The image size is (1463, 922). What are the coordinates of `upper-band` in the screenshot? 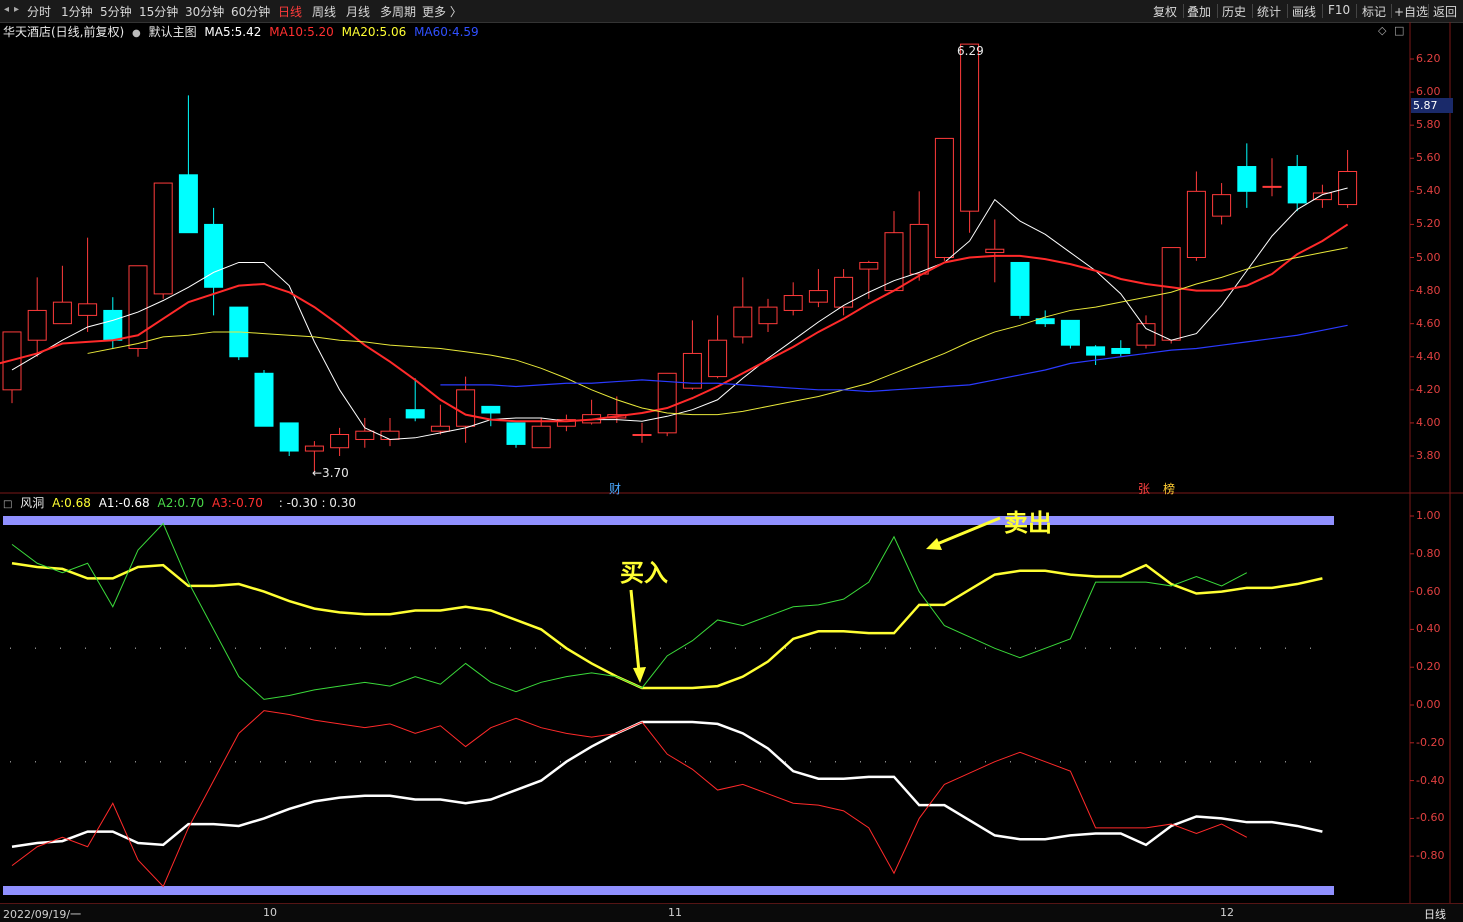 It's located at (668, 520).